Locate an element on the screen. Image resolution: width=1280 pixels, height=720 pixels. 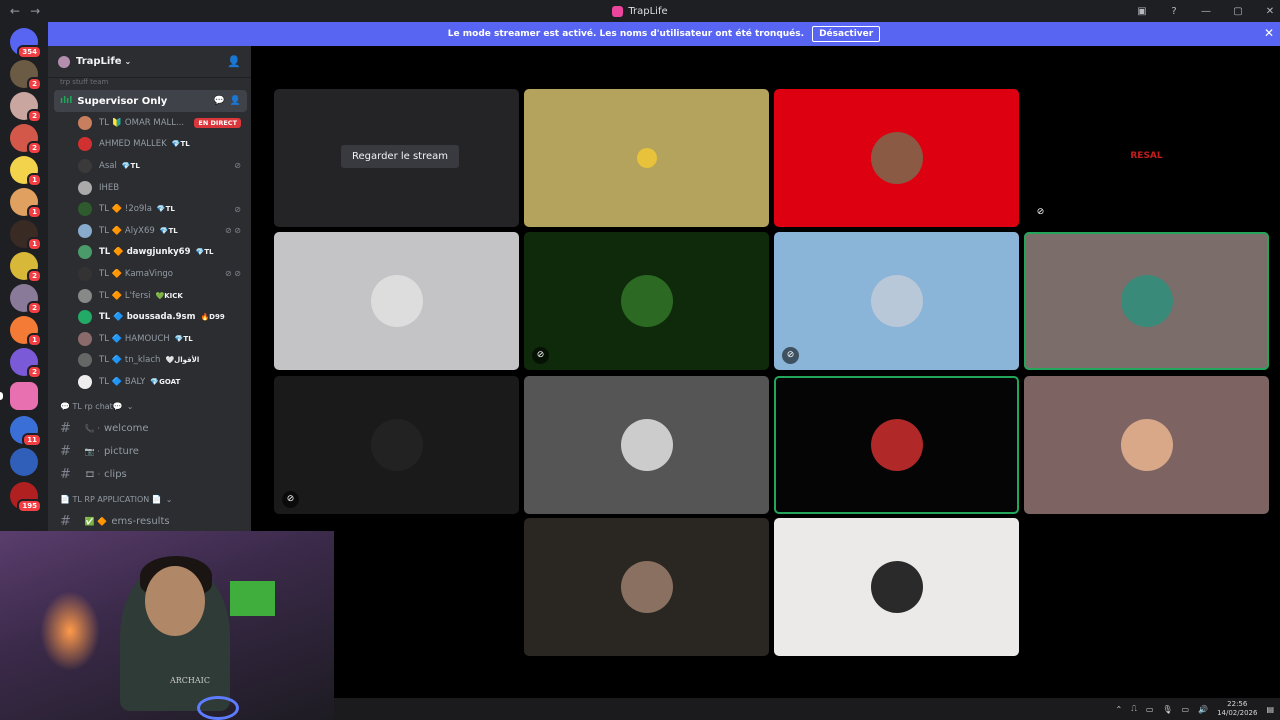
text-channel: # 📷 · picture is located at coordinates (149, 451).